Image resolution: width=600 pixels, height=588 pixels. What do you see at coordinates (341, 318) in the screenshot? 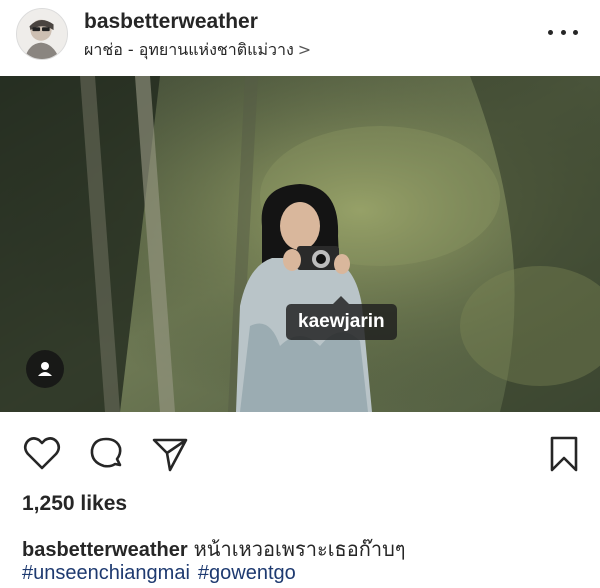
I see `user-tag-label: kaewjarin` at bounding box center [341, 318].